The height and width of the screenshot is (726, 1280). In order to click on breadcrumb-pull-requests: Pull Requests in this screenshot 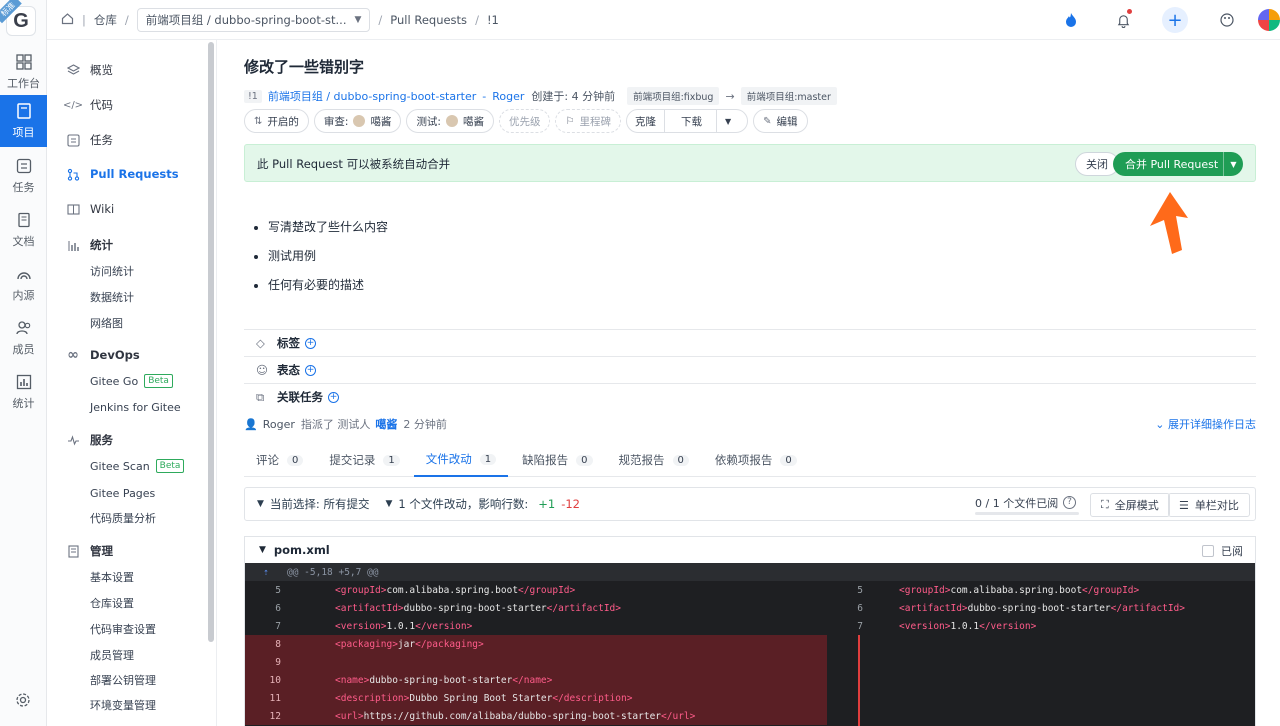, I will do `click(428, 20)`.